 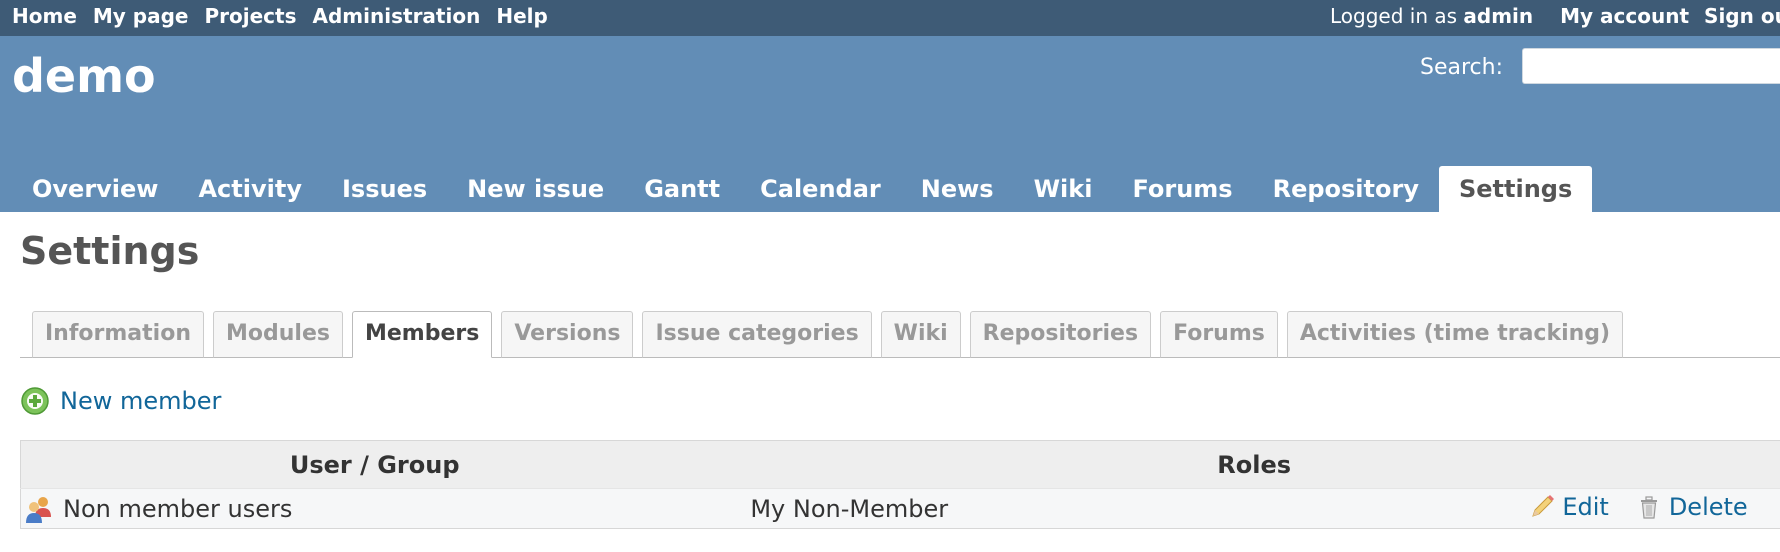 I want to click on tab-item: Issue categories, so click(x=757, y=334).